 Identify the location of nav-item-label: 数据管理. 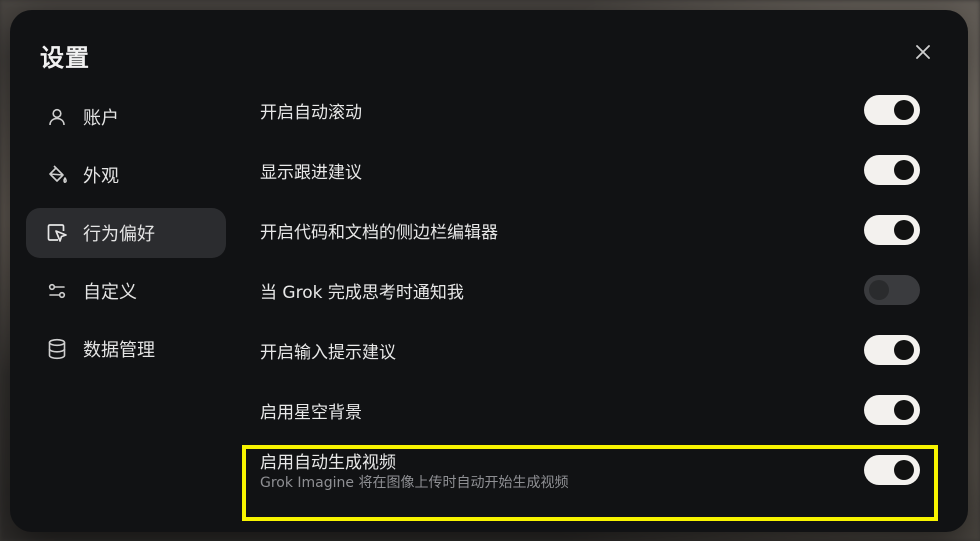
(119, 350).